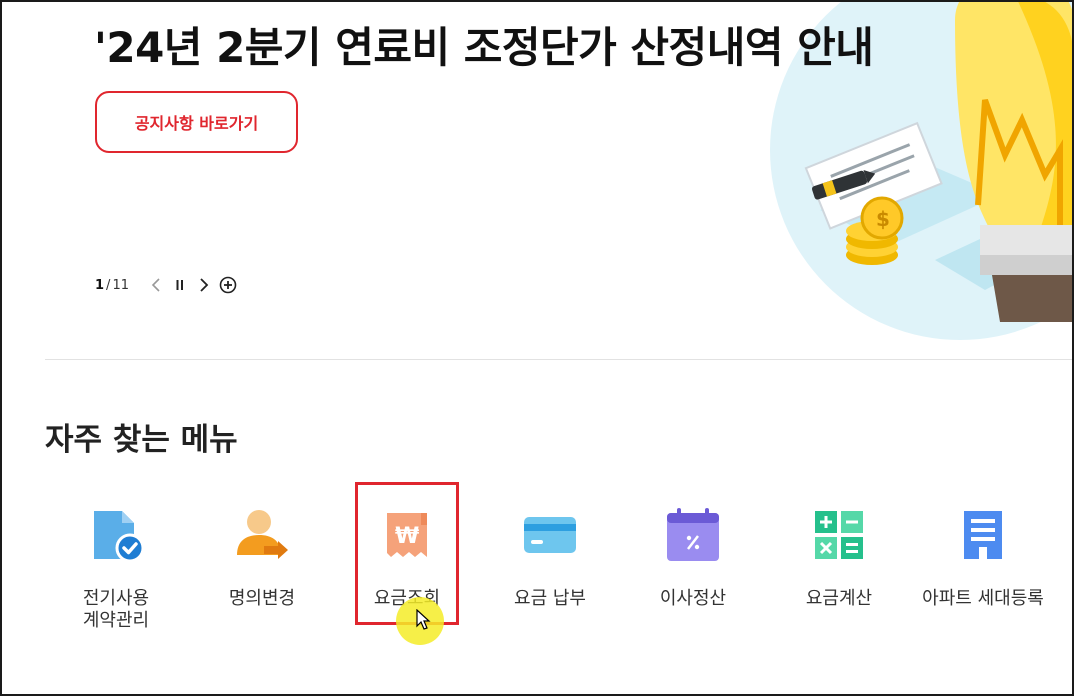 This screenshot has width=1074, height=696. What do you see at coordinates (204, 285) in the screenshot?
I see `next-slide-icon` at bounding box center [204, 285].